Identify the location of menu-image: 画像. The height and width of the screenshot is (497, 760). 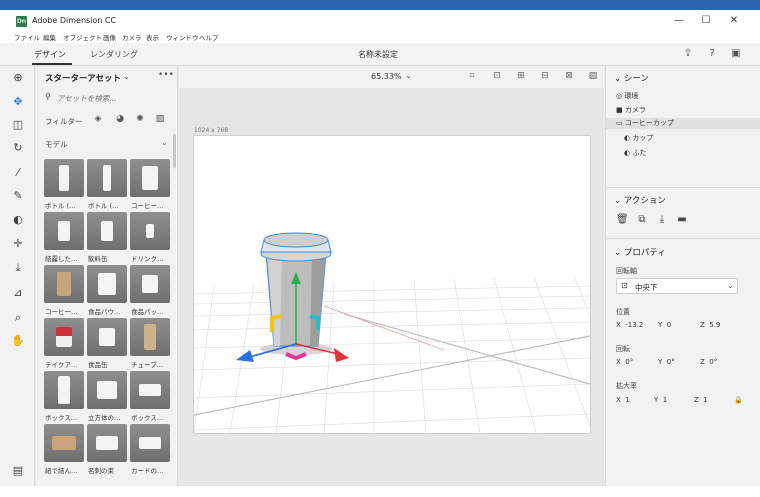
(109, 37).